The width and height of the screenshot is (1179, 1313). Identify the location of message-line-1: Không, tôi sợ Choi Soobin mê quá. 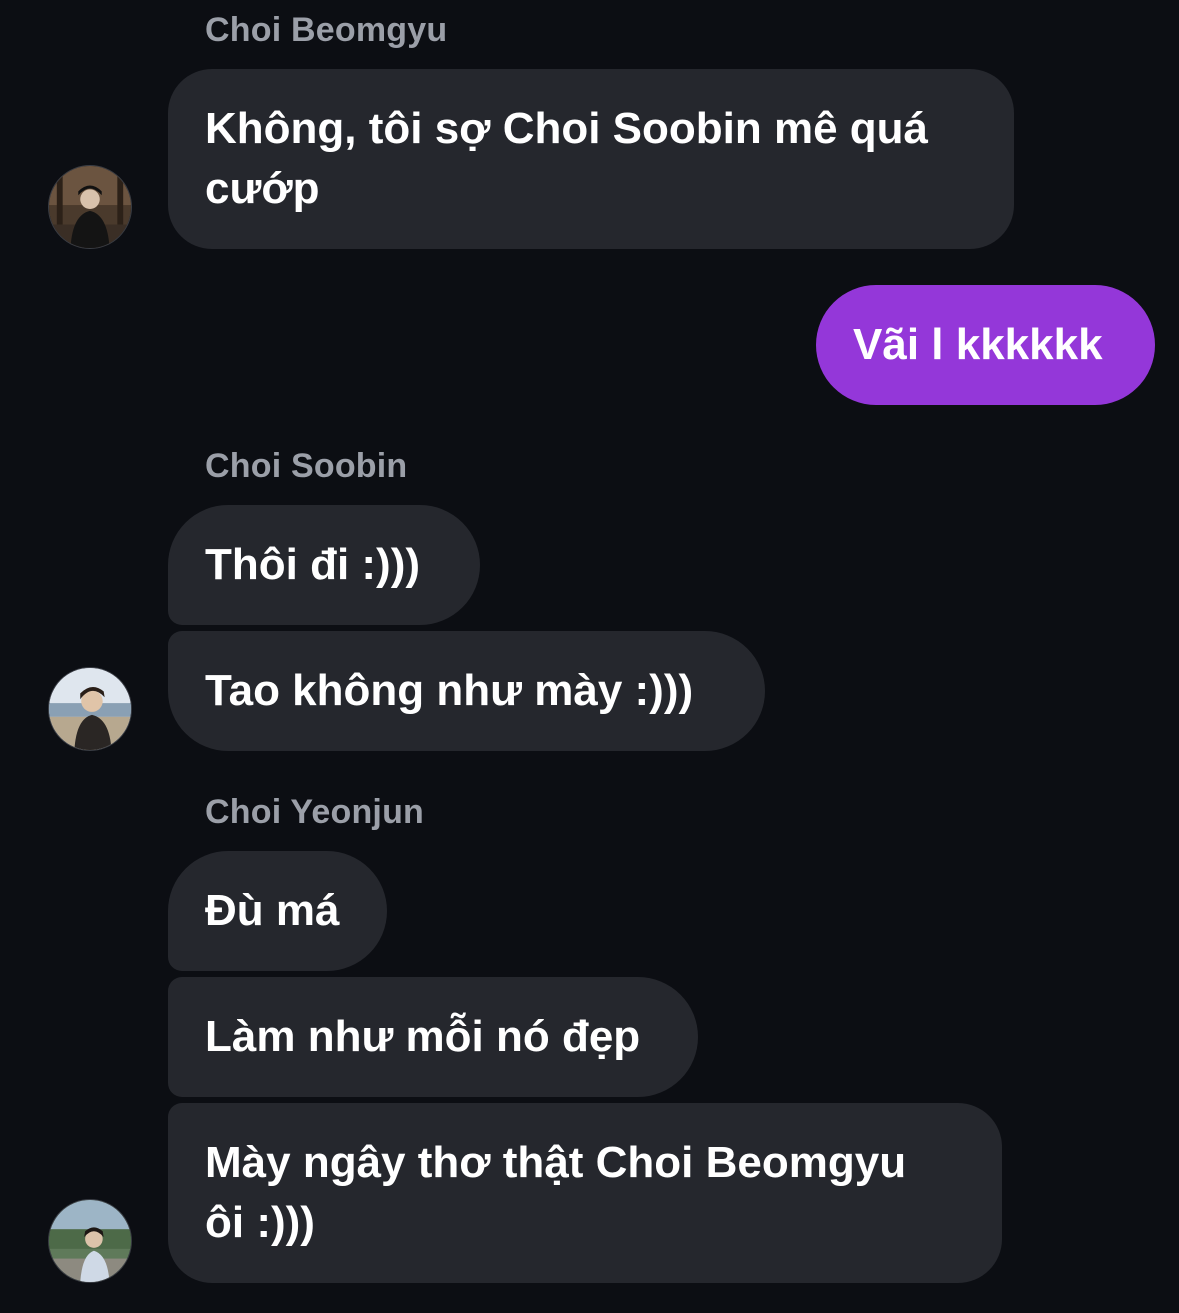
(567, 128).